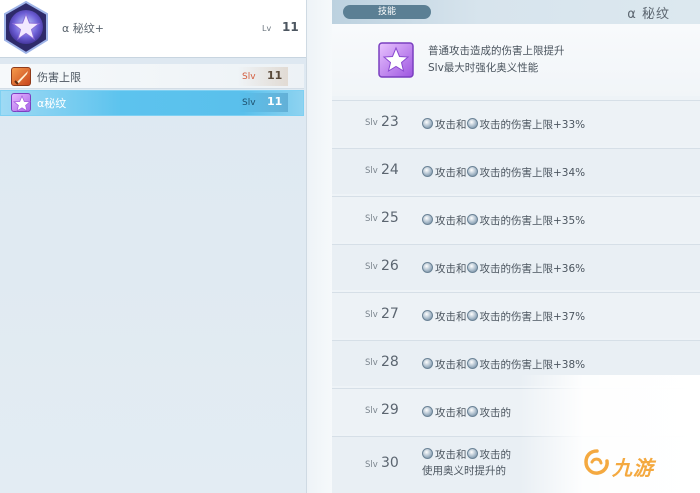  Describe the element at coordinates (516, 60) in the screenshot. I see `skill-summary: 普通攻击造成的伤害上限提升 Slv最大时强化奥义性能` at that location.